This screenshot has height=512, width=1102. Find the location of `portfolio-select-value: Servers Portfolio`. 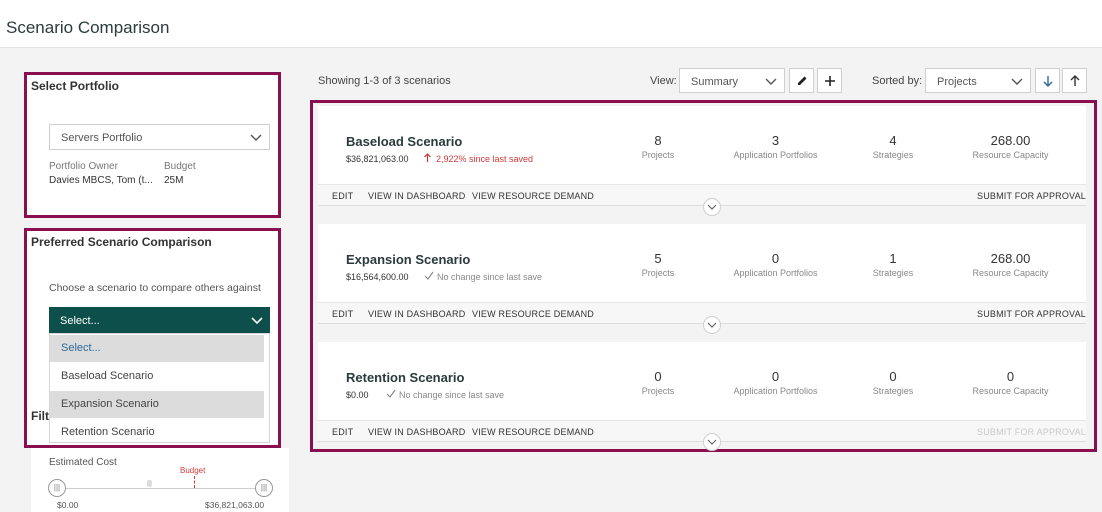

portfolio-select-value: Servers Portfolio is located at coordinates (102, 138).